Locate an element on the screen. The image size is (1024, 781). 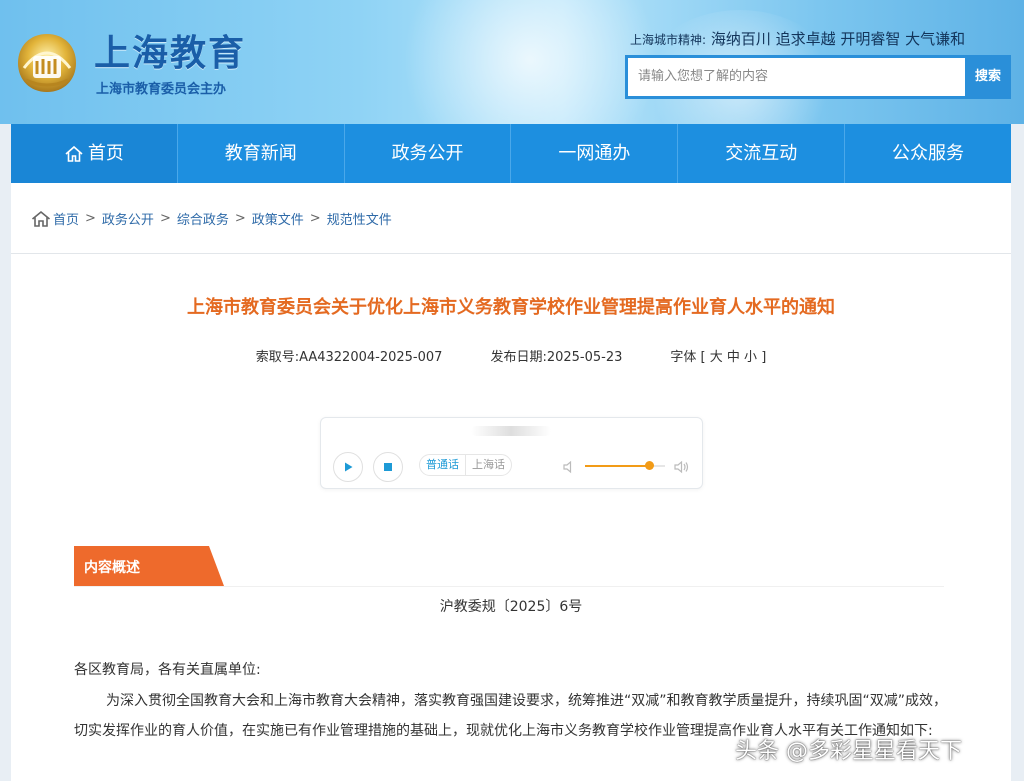
stop-button is located at coordinates (388, 467).